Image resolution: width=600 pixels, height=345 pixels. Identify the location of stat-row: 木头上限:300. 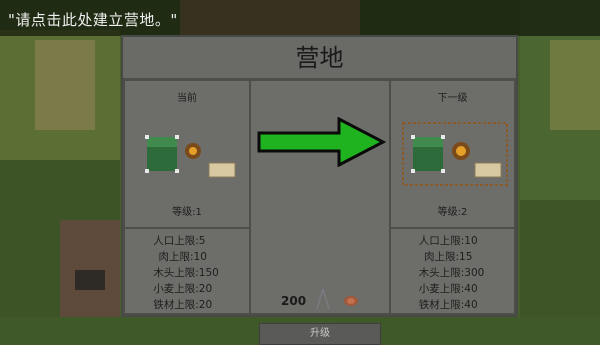
(451, 273).